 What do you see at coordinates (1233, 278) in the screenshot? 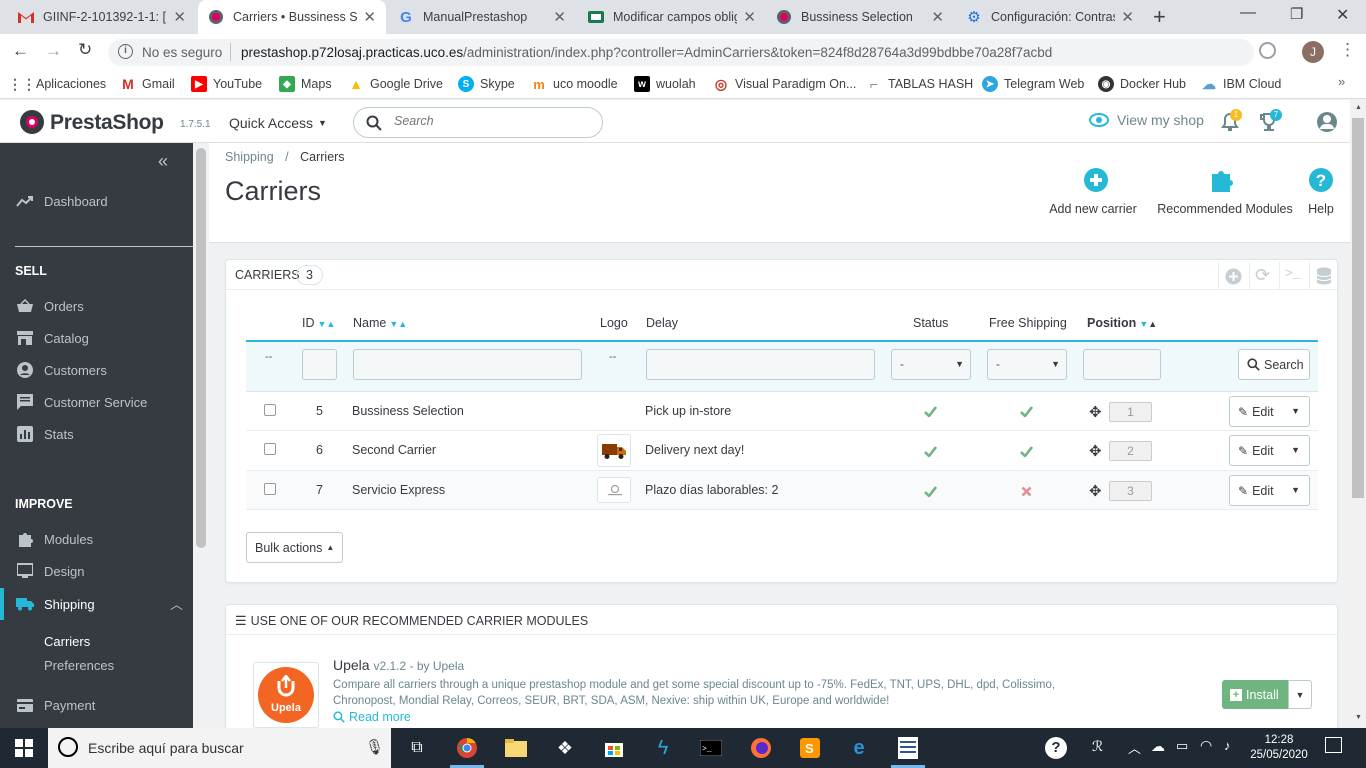
I see `add-new-icon` at bounding box center [1233, 278].